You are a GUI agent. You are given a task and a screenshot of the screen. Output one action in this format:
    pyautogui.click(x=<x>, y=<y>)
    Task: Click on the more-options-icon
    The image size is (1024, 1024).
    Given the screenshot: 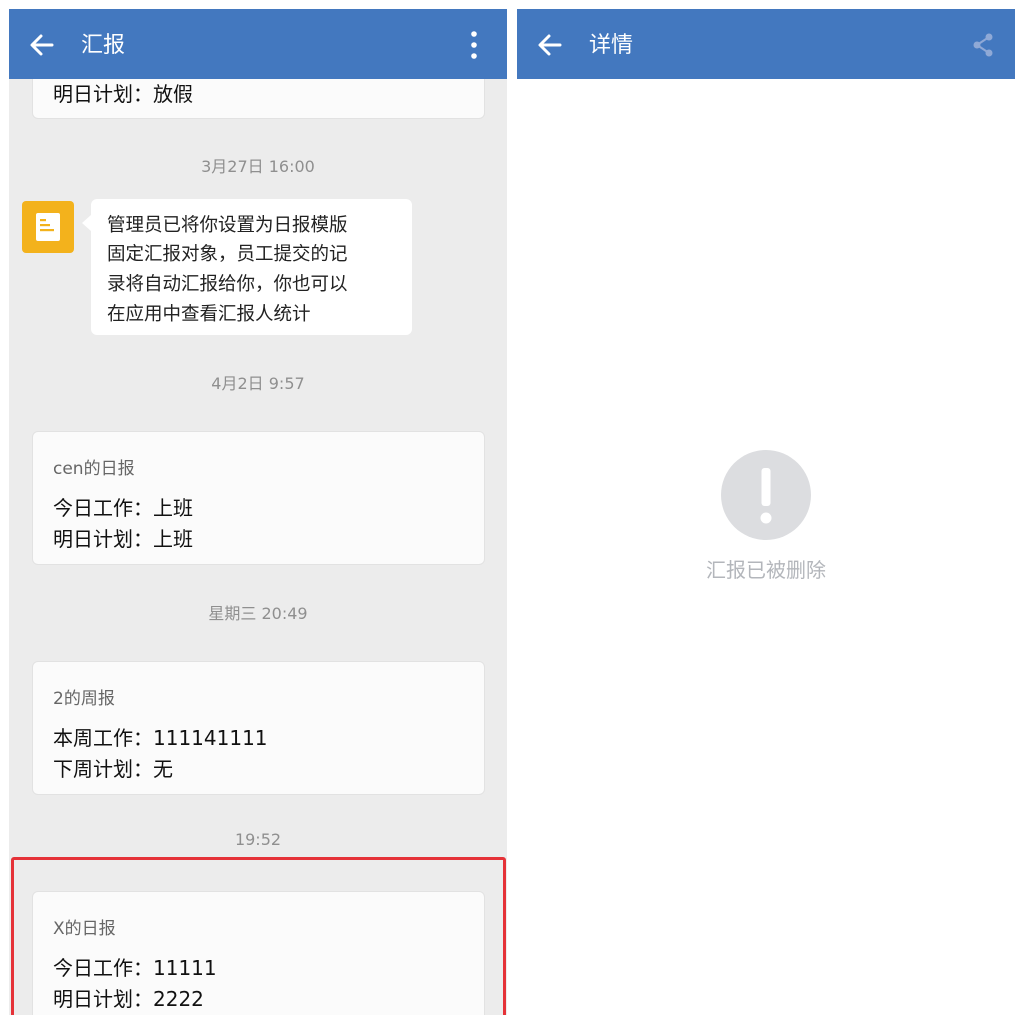 What is the action you would take?
    pyautogui.click(x=474, y=45)
    